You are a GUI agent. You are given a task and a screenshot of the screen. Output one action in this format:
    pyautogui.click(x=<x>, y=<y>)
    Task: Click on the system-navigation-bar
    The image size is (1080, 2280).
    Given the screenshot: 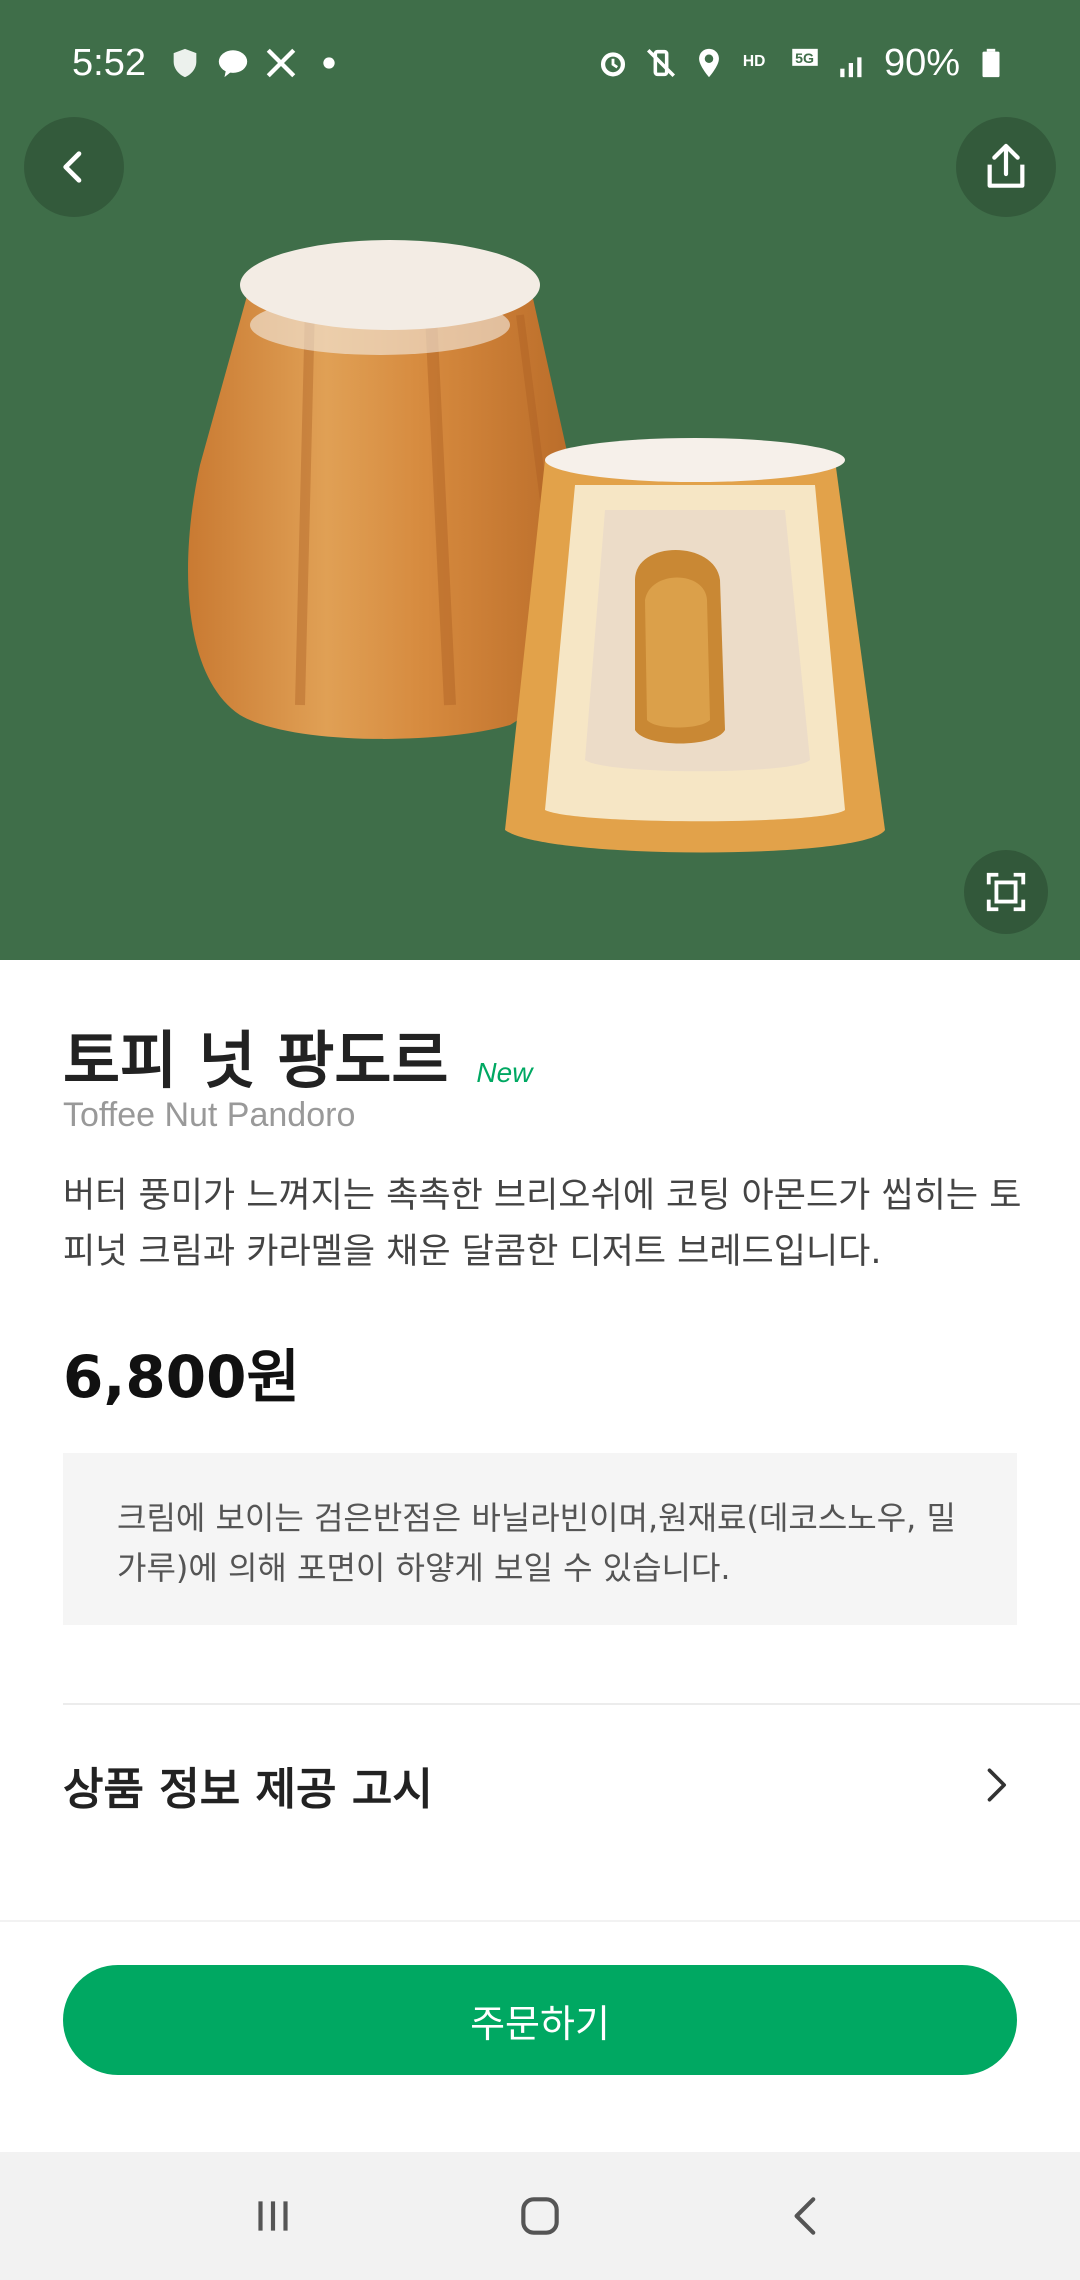 What is the action you would take?
    pyautogui.click(x=540, y=2216)
    